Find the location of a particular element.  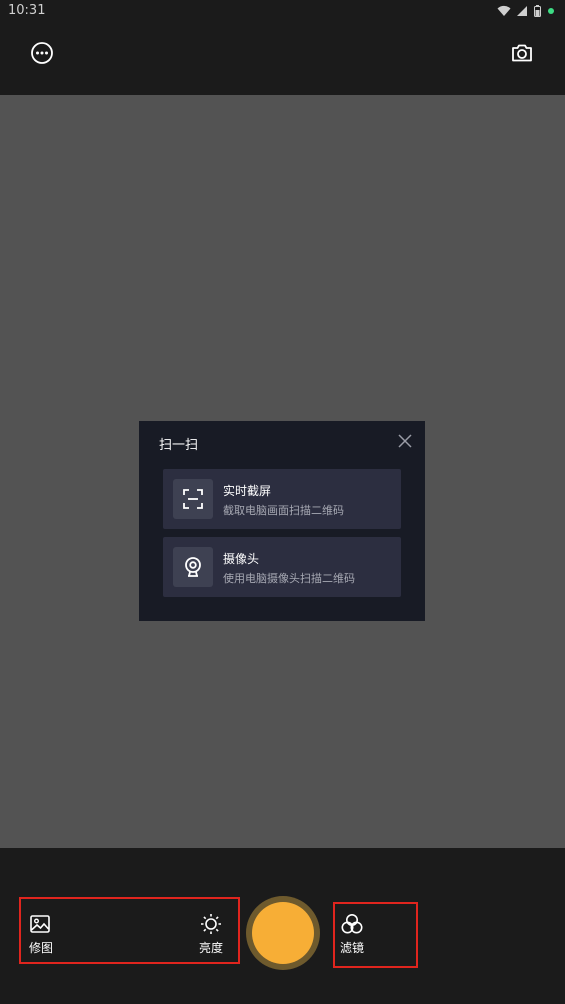

scan-dialog: 扫一扫 实时截屏 截取电脑画面扫描二维码 摄像头 使用电脑摄像头扫描二维码 is located at coordinates (282, 521).